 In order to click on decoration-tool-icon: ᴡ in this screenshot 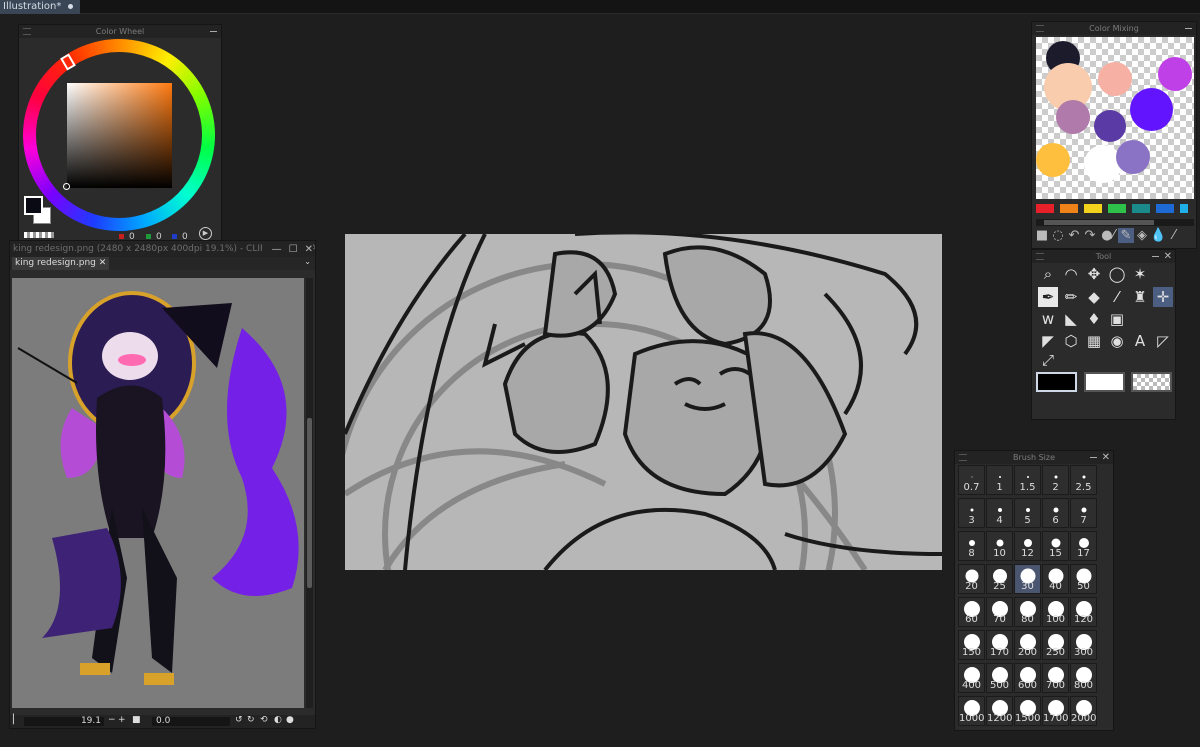, I will do `click(1048, 319)`.